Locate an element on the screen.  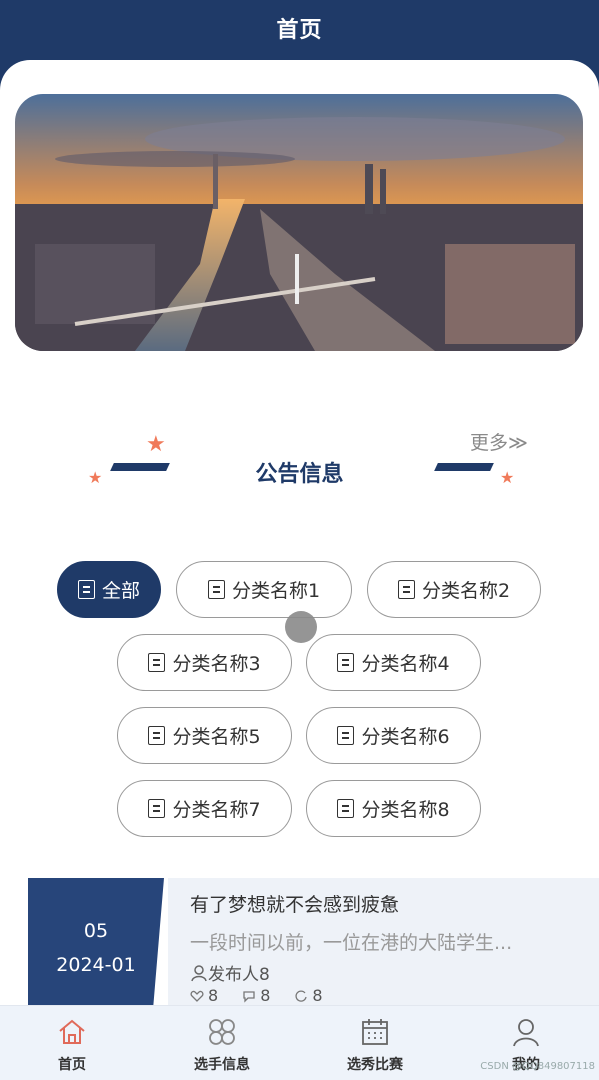
home-icon is located at coordinates (72, 1031).